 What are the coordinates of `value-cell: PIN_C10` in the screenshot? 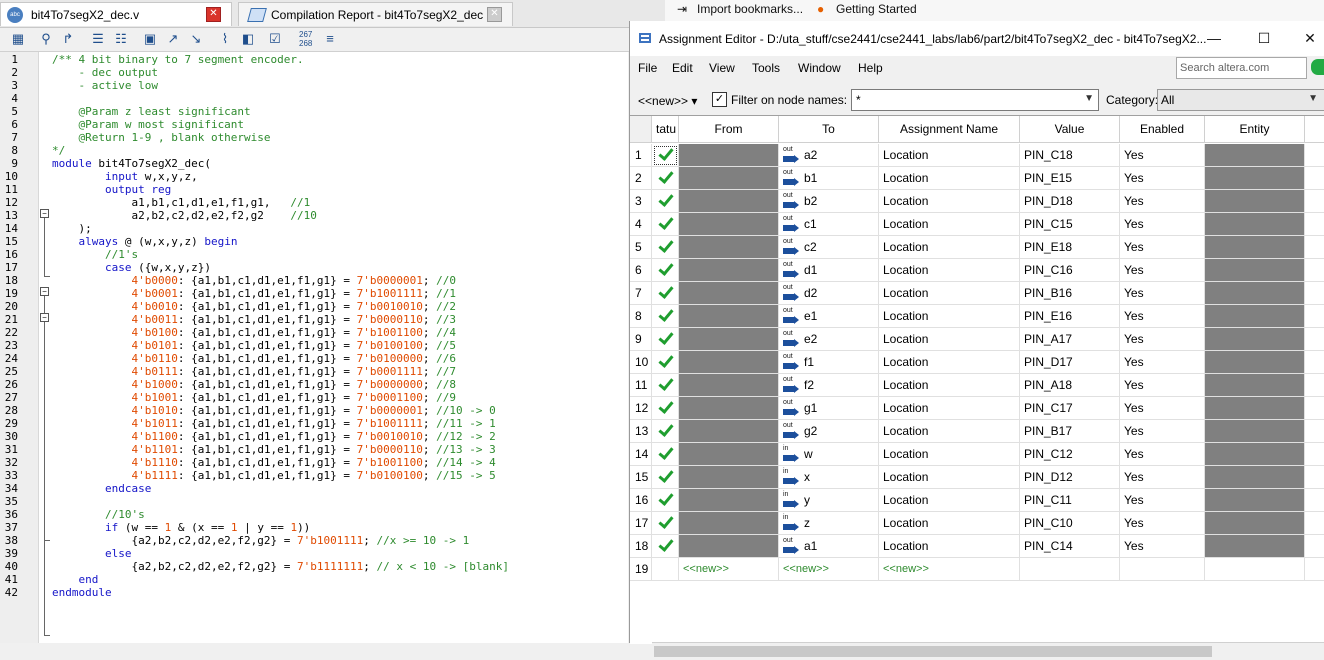 It's located at (1070, 523).